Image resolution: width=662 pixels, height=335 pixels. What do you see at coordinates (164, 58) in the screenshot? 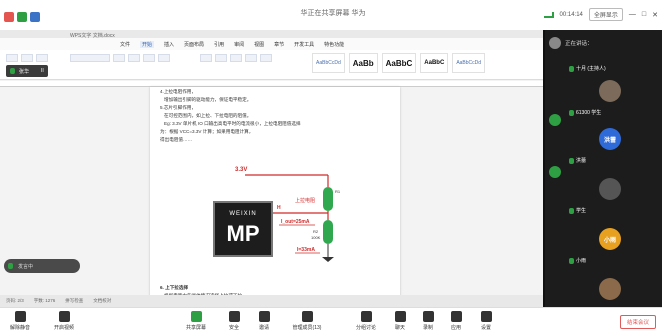
I see `underline-icon` at bounding box center [164, 58].